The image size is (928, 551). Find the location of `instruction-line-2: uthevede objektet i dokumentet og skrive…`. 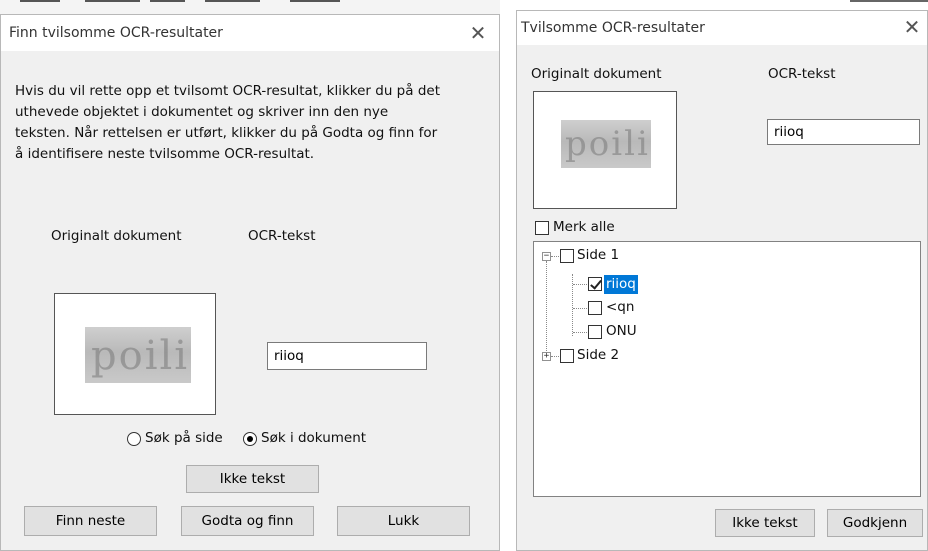

instruction-line-2: uthevede objektet i dokumentet og skrive… is located at coordinates (202, 112).